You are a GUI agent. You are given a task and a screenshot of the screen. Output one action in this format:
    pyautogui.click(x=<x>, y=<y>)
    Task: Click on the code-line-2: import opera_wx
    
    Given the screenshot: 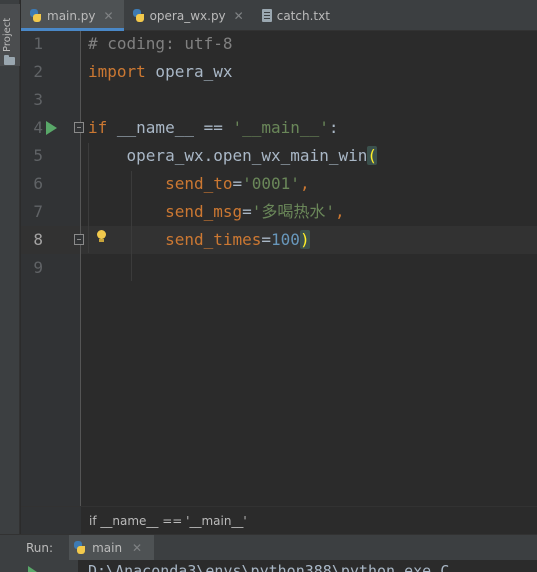 What is the action you would take?
    pyautogui.click(x=160, y=72)
    